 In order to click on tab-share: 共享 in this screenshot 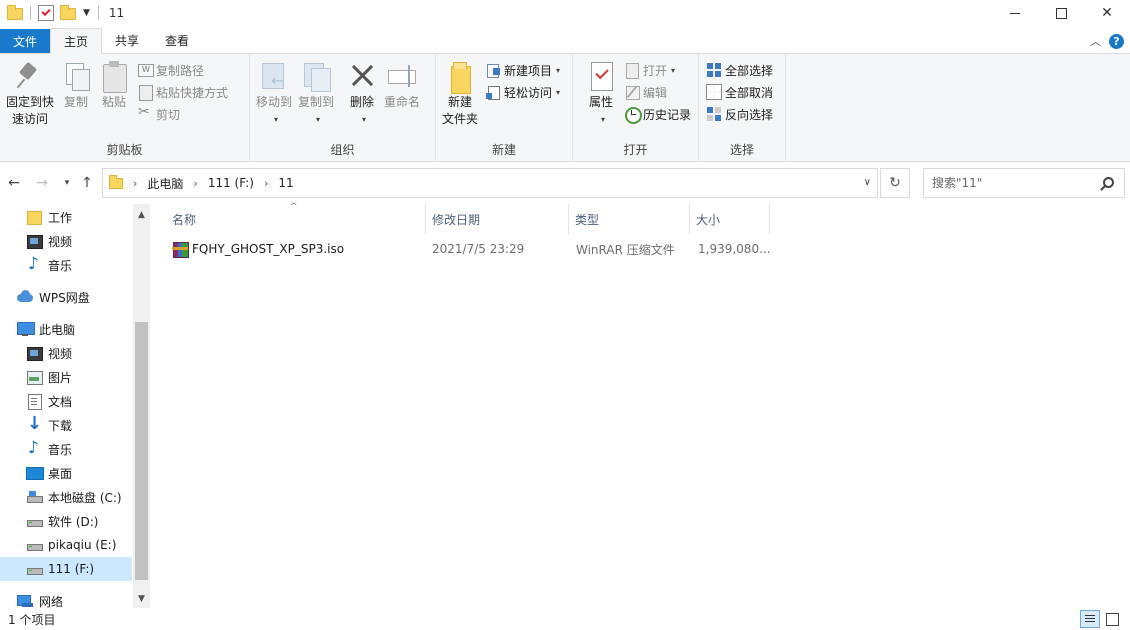, I will do `click(127, 40)`.